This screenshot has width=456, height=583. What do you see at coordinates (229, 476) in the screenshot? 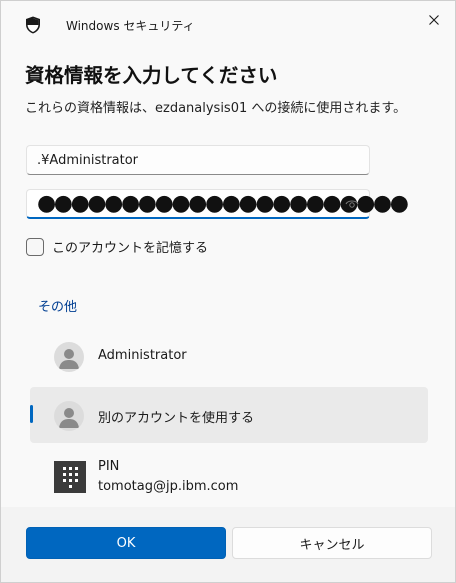
I see `account-option-pin: PIN tomotag@jp.ibm.com` at bounding box center [229, 476].